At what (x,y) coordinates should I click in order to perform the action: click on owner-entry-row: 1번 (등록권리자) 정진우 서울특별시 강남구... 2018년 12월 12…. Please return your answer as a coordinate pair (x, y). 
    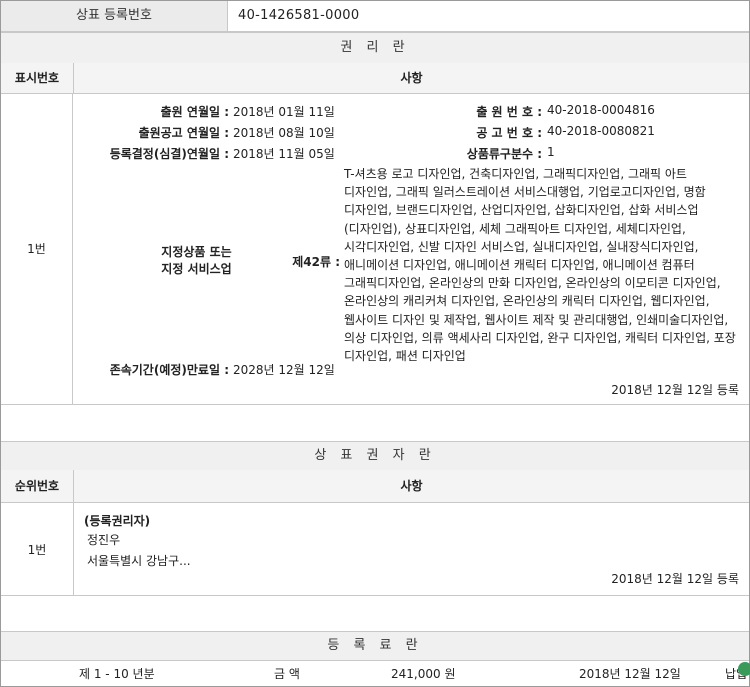
    Looking at the image, I should click on (375, 549).